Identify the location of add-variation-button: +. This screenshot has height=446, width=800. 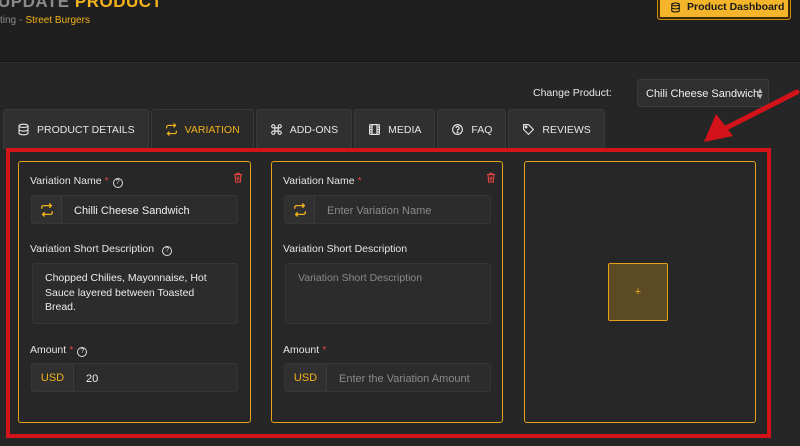
(638, 292).